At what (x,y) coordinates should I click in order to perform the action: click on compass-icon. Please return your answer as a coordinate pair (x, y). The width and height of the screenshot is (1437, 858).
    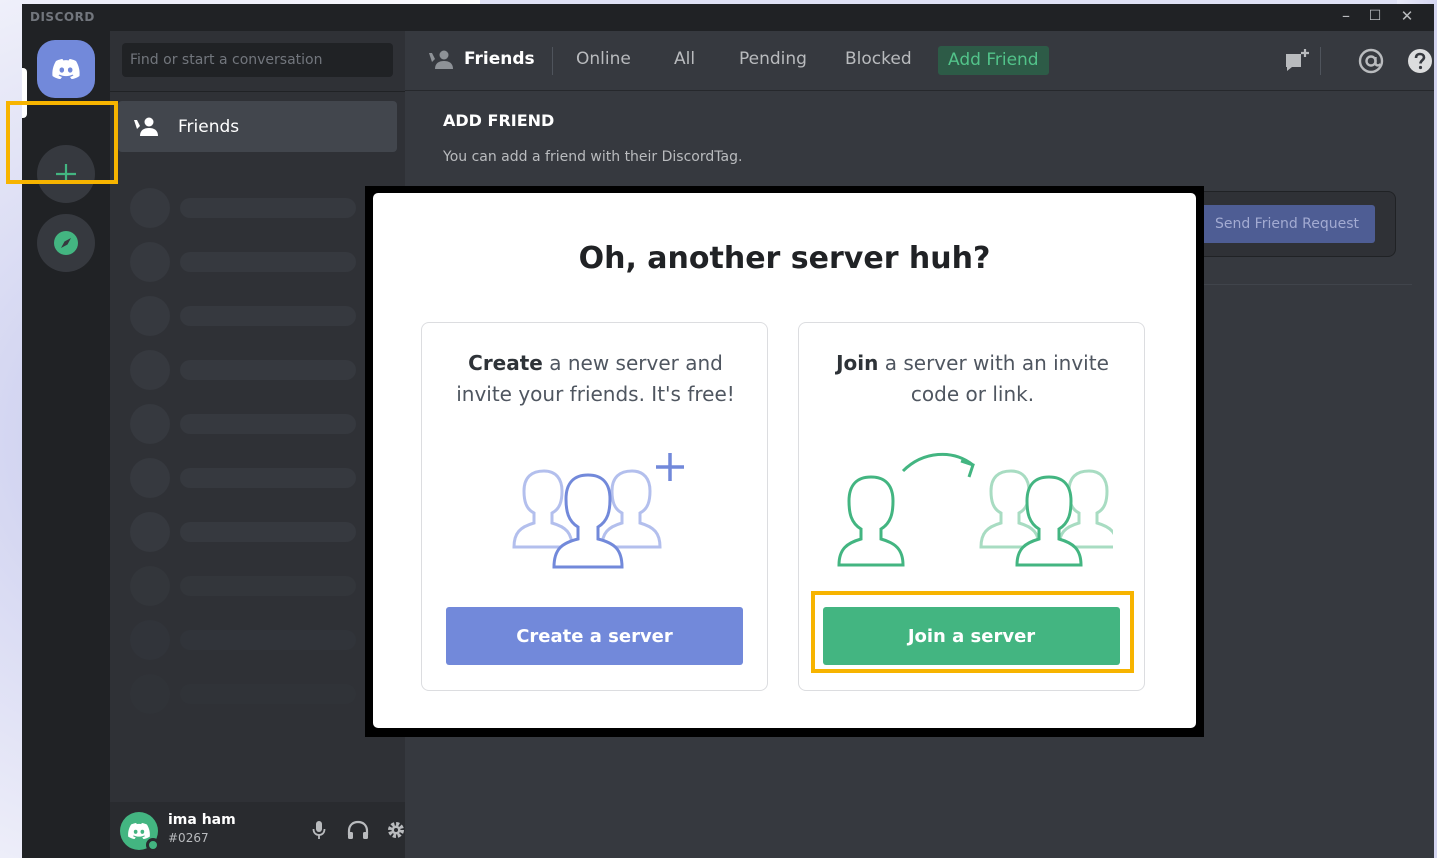
    Looking at the image, I should click on (66, 243).